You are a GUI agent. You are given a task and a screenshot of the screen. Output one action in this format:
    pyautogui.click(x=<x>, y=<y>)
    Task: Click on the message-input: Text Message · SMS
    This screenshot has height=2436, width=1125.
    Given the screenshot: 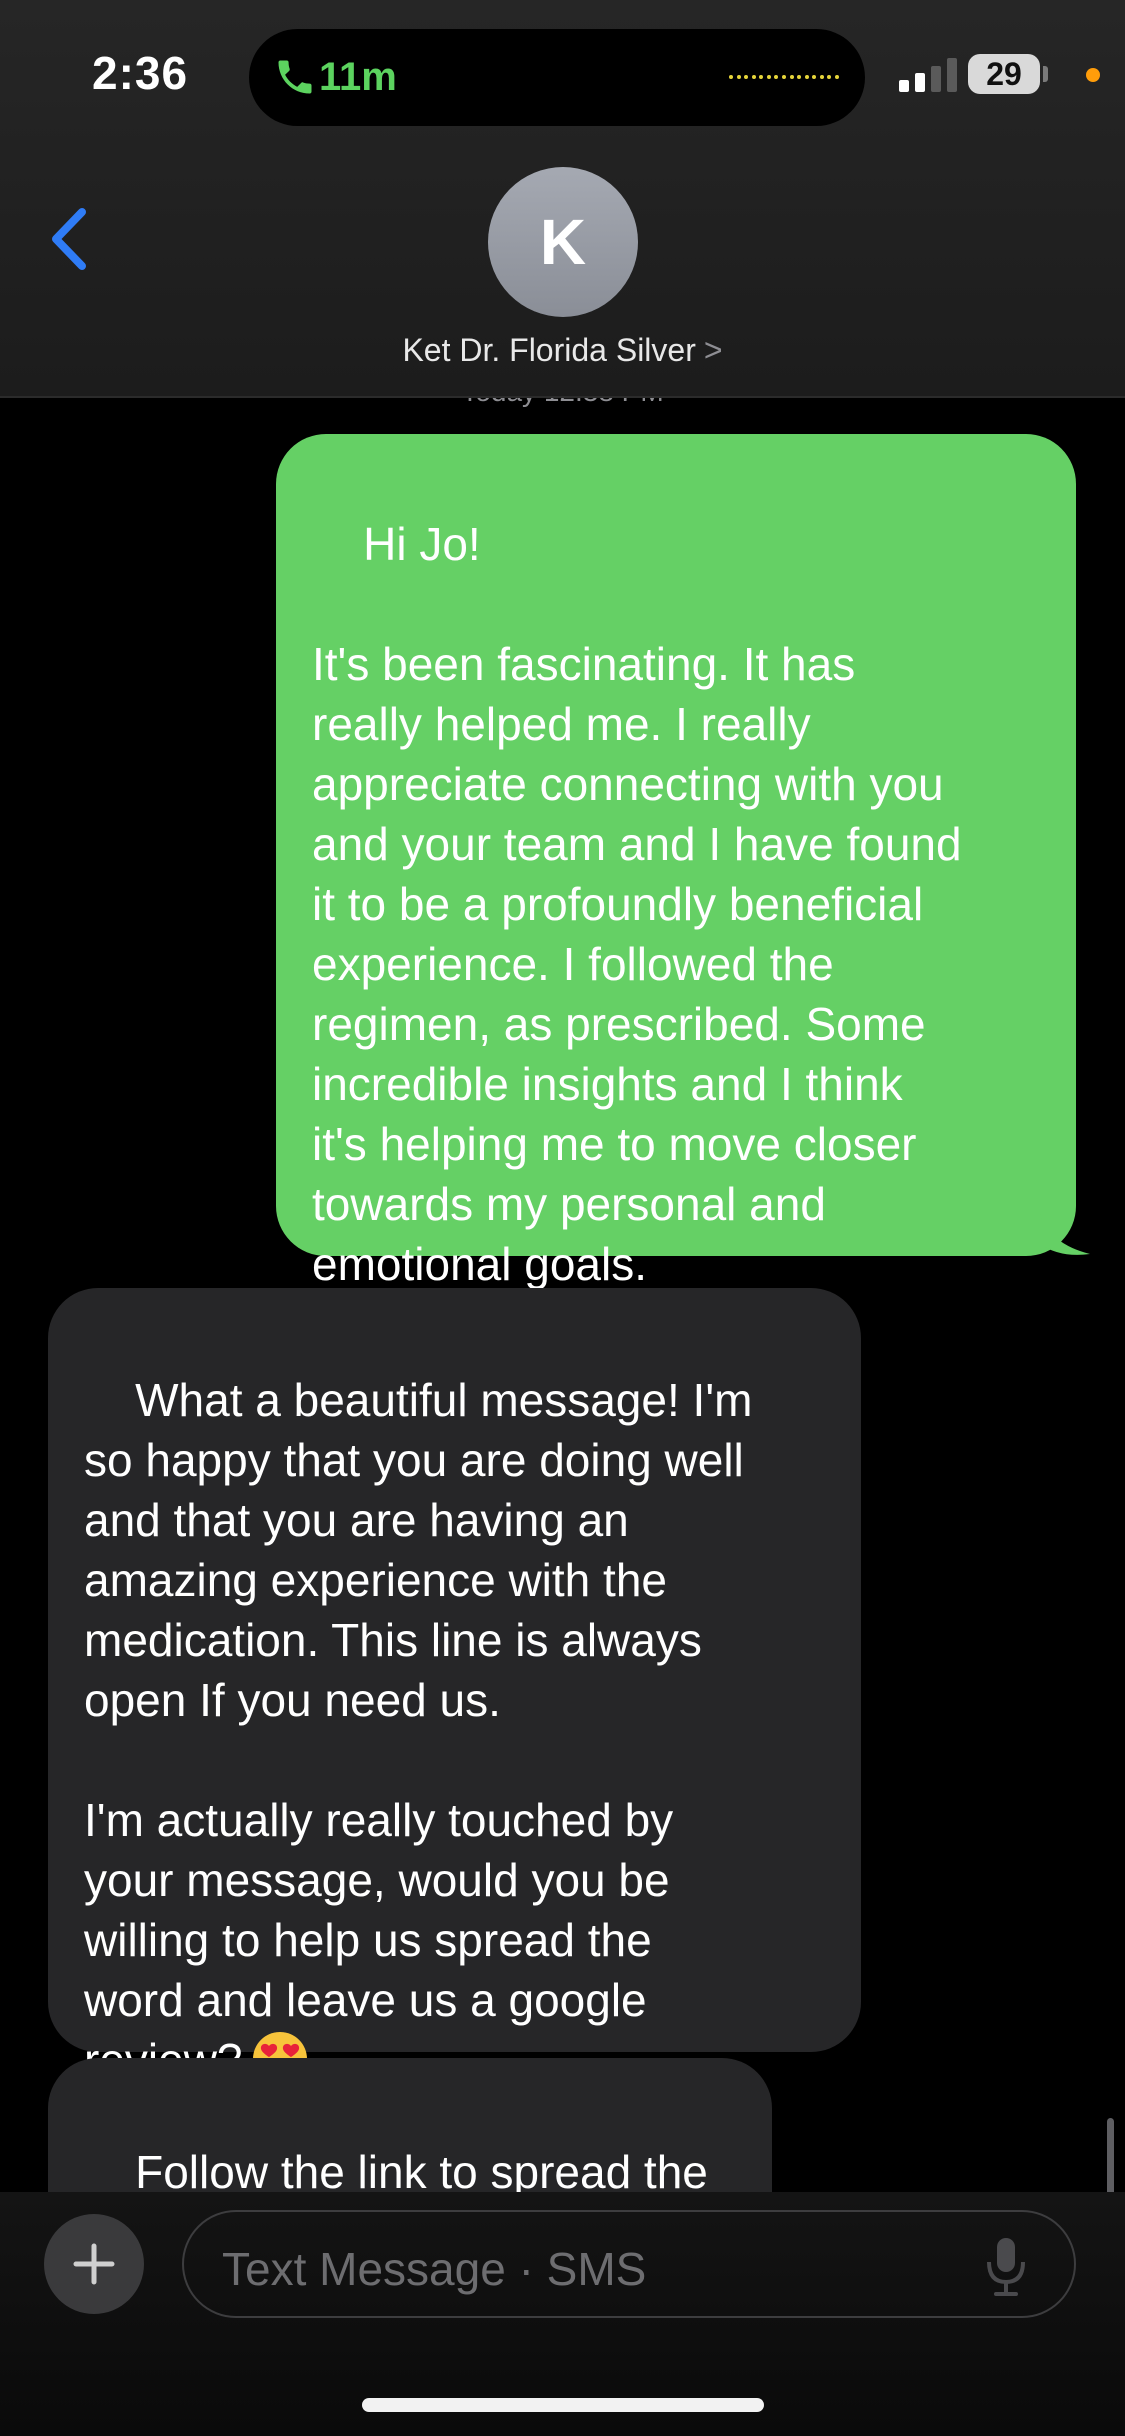 What is the action you would take?
    pyautogui.click(x=629, y=2264)
    